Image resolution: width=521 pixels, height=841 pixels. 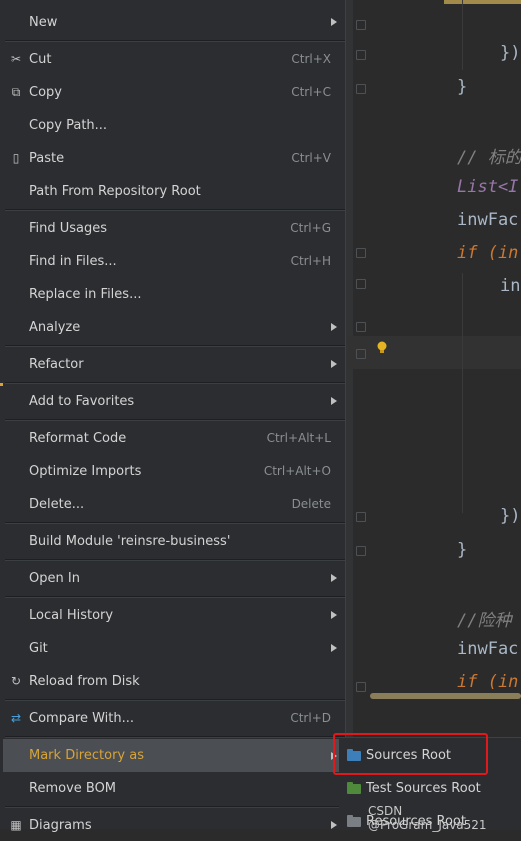 What do you see at coordinates (174, 59) in the screenshot?
I see `menu-item-cut: ✂ Cut Ctrl+X` at bounding box center [174, 59].